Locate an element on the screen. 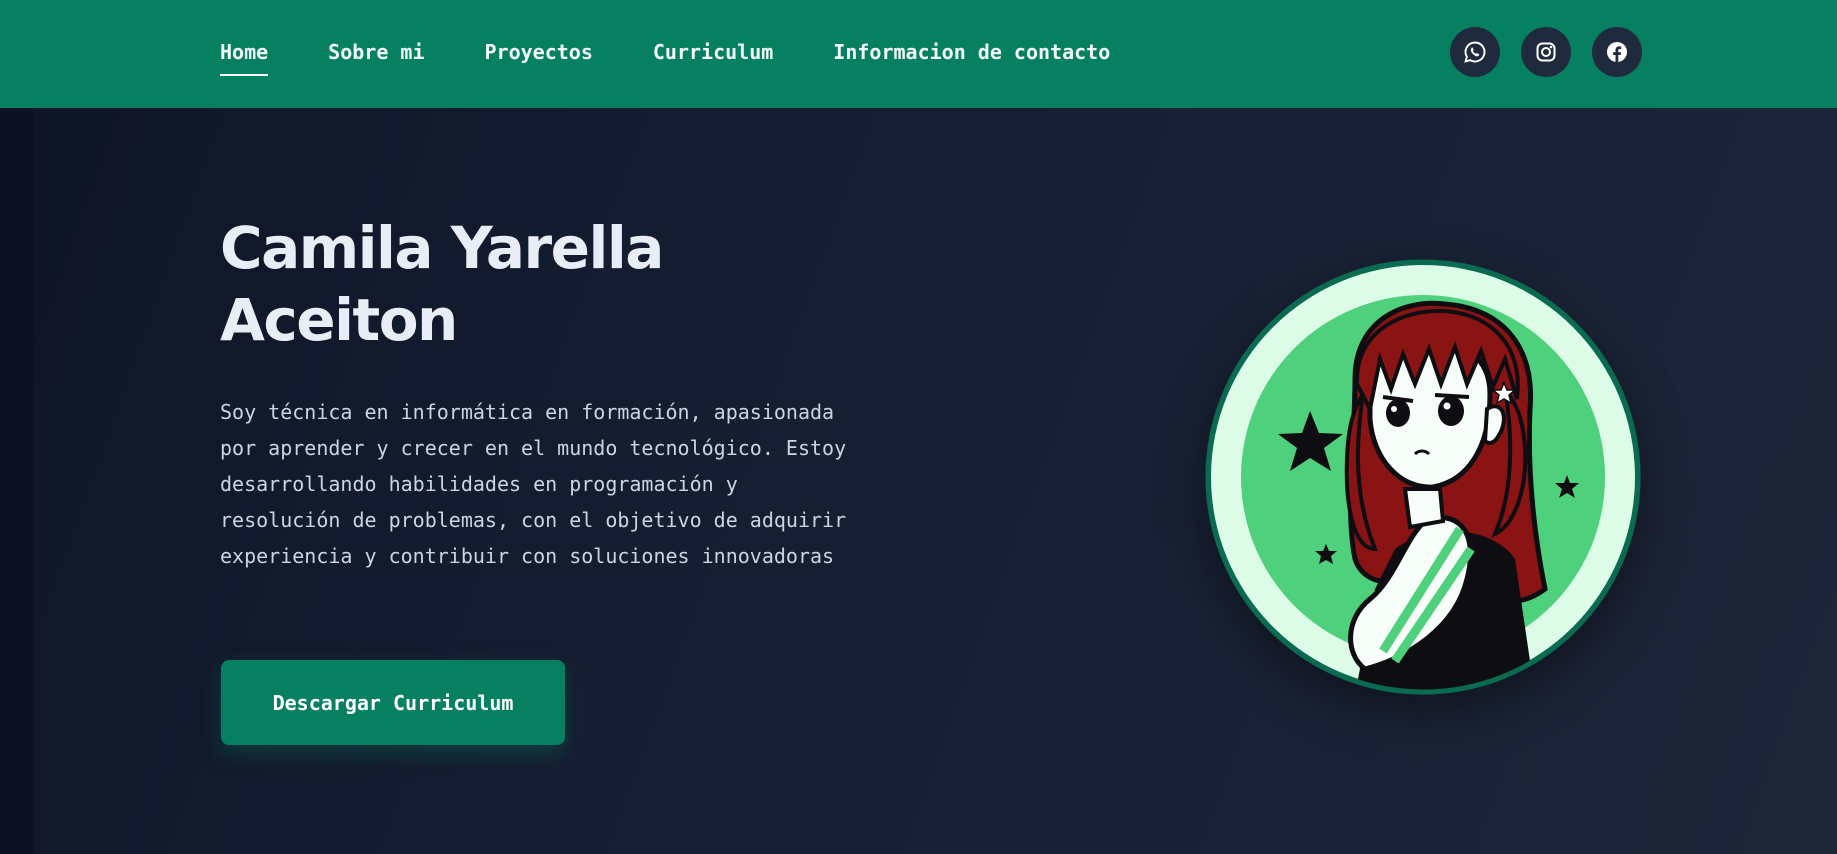  nav-proyectos: Proyectos is located at coordinates (539, 52).